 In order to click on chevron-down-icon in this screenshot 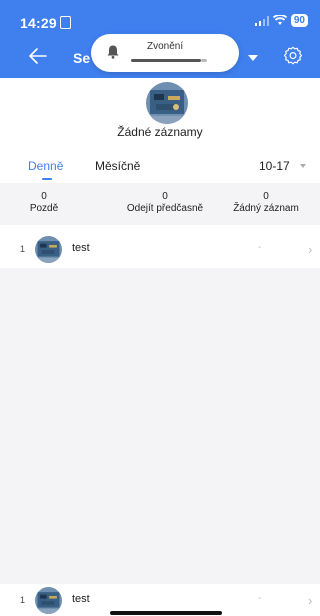, I will do `click(303, 166)`.